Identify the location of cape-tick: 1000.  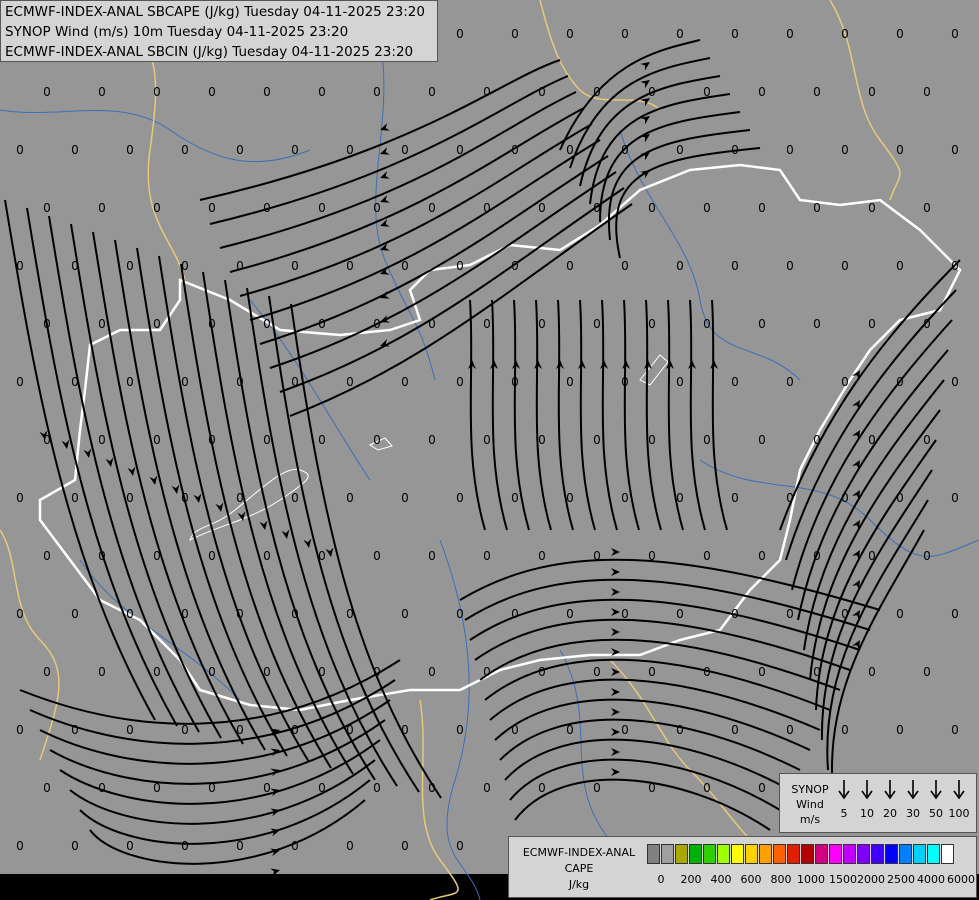
(811, 879).